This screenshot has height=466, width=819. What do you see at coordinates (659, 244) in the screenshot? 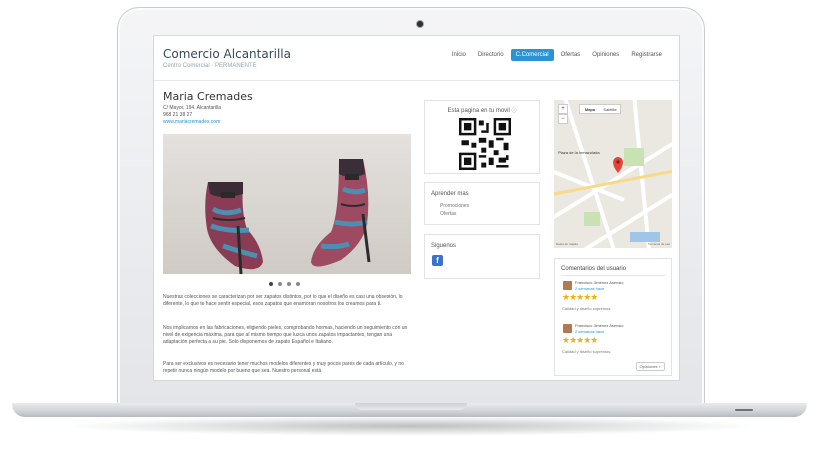
I see `map-terms-link: Términos de uso` at bounding box center [659, 244].